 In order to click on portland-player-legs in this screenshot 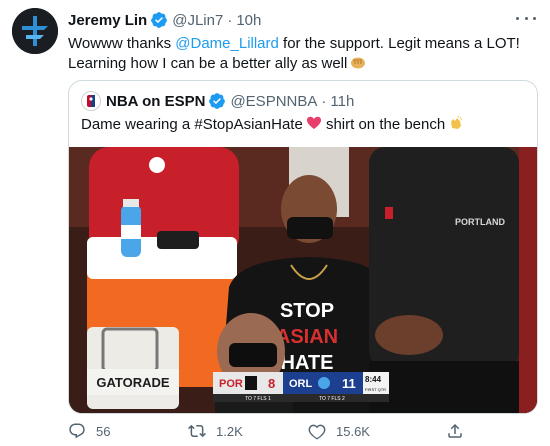, I will do `click(453, 387)`.